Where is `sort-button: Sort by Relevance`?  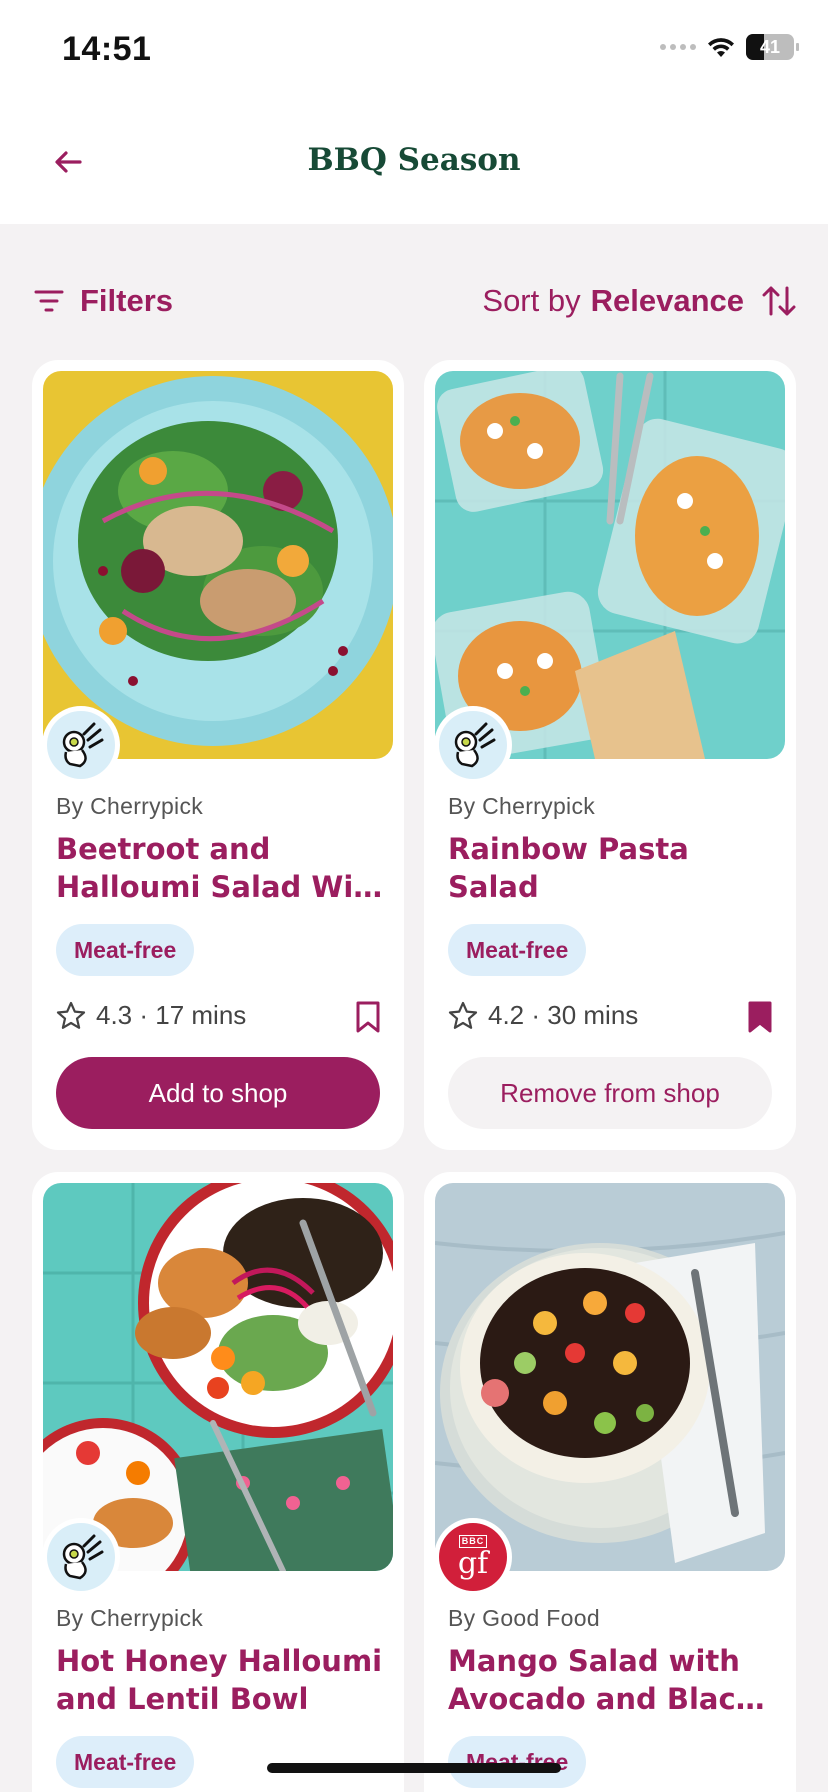
sort-button: Sort by Relevance is located at coordinates (639, 301).